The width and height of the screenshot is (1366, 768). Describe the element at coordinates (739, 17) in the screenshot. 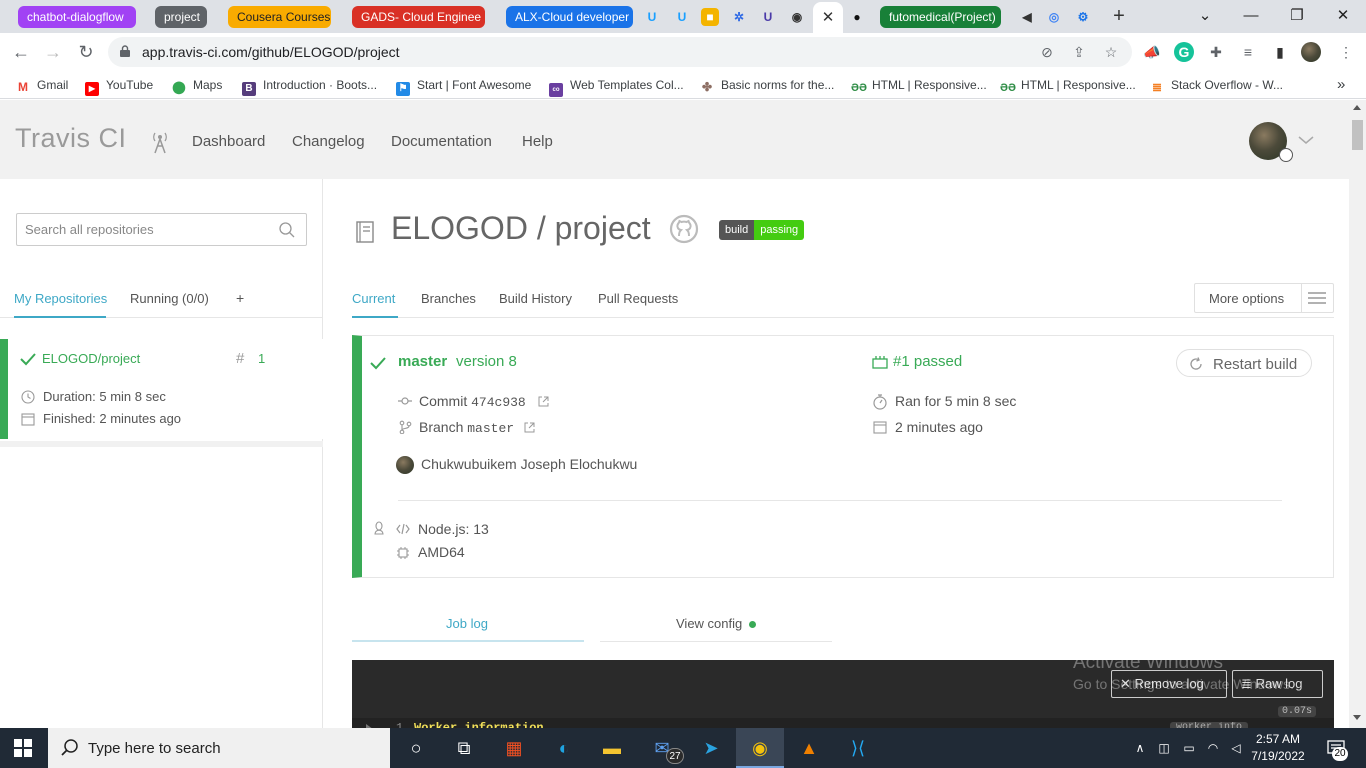

I see `kubernetes-tab-icon: ✲` at that location.